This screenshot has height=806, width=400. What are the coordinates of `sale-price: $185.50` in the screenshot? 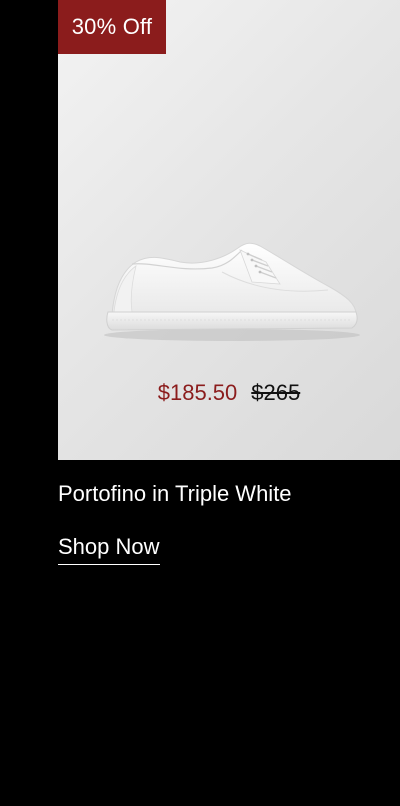 It's located at (197, 392).